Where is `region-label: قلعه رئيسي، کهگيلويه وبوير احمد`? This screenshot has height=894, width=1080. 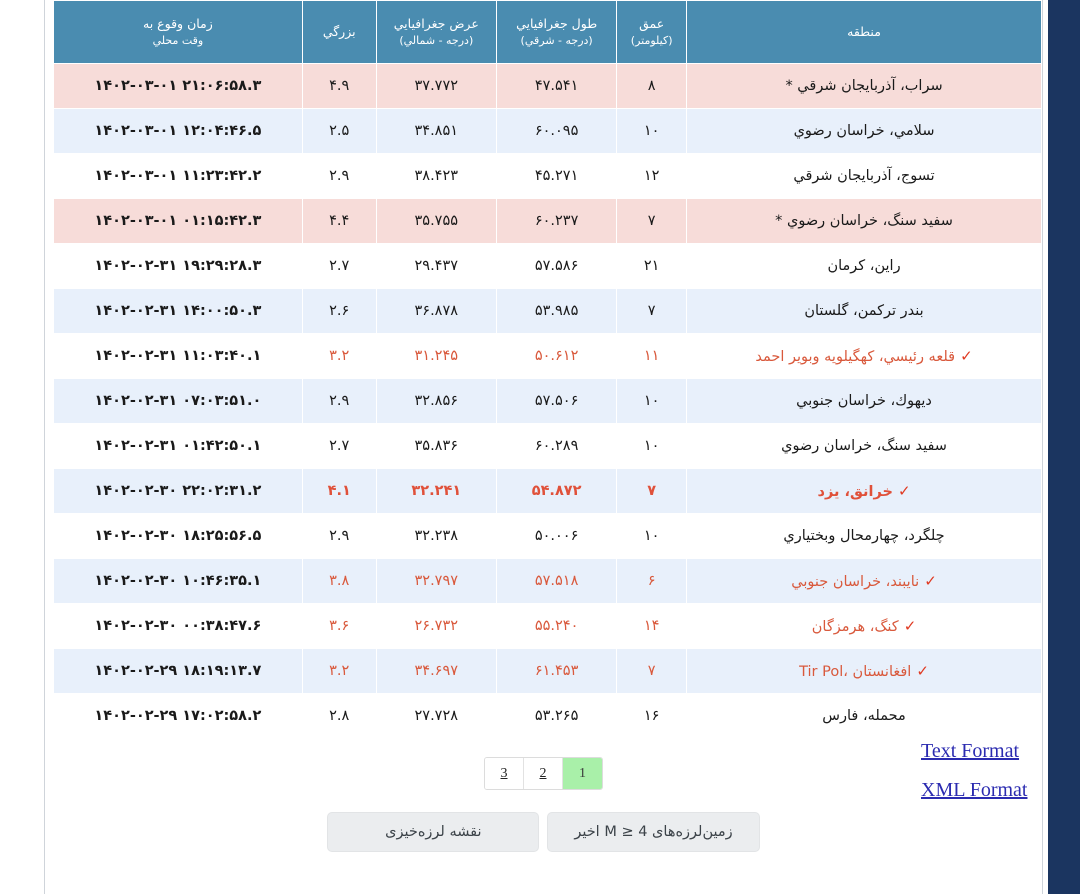 region-label: قلعه رئيسي، کهگيلويه وبوير احمد is located at coordinates (855, 357).